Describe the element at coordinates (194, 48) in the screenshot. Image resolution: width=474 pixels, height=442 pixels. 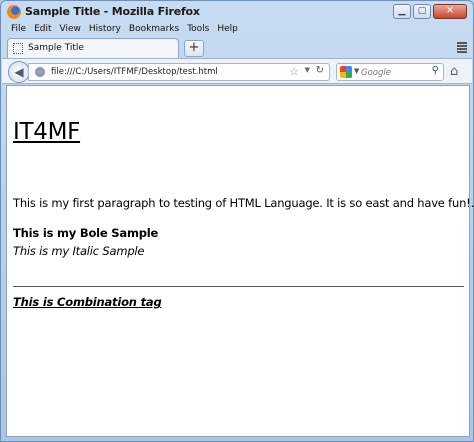
I see `new-tab-button: +` at that location.